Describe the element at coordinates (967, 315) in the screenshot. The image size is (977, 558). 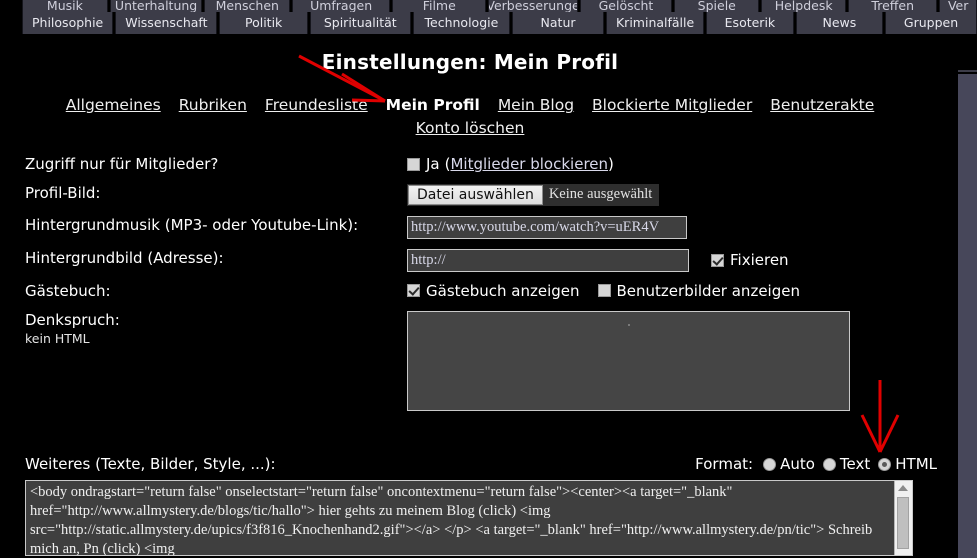
I see `right-sidebar-clipped` at that location.